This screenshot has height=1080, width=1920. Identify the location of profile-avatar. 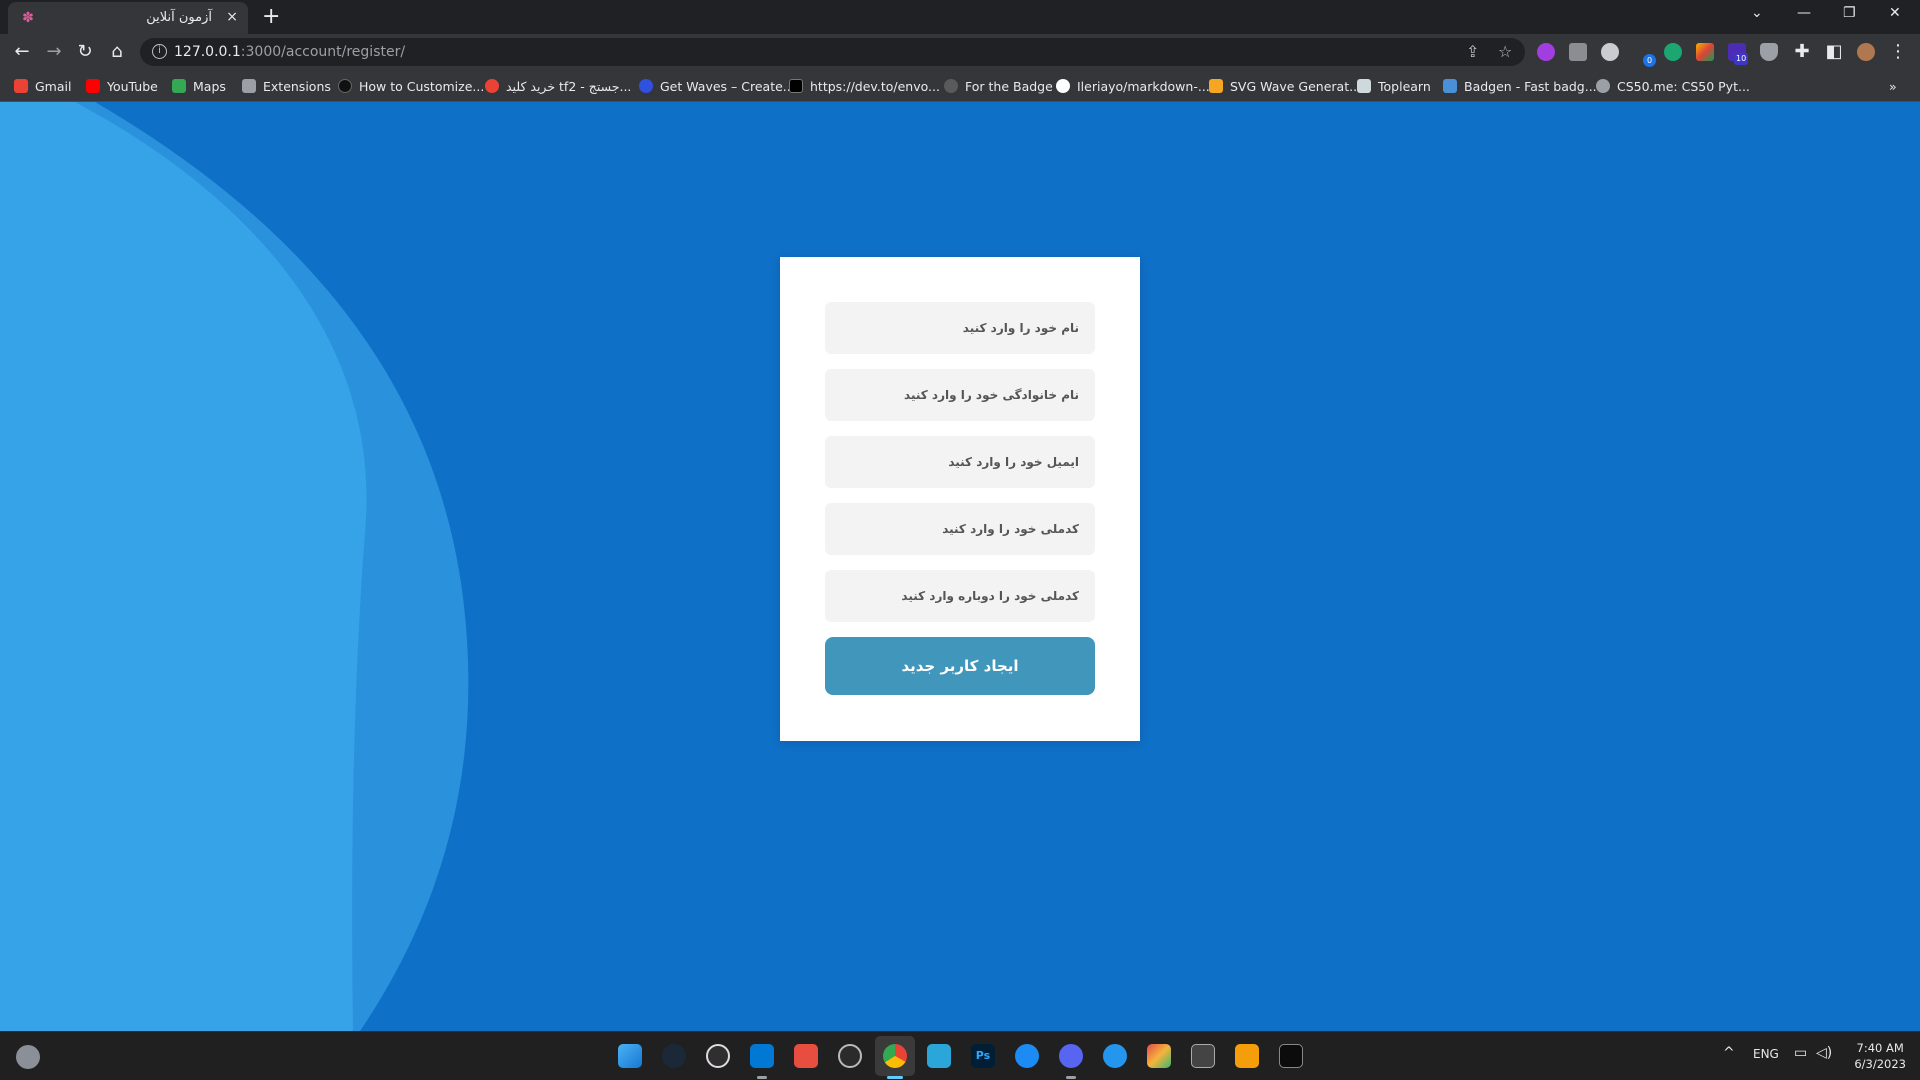
(1866, 52).